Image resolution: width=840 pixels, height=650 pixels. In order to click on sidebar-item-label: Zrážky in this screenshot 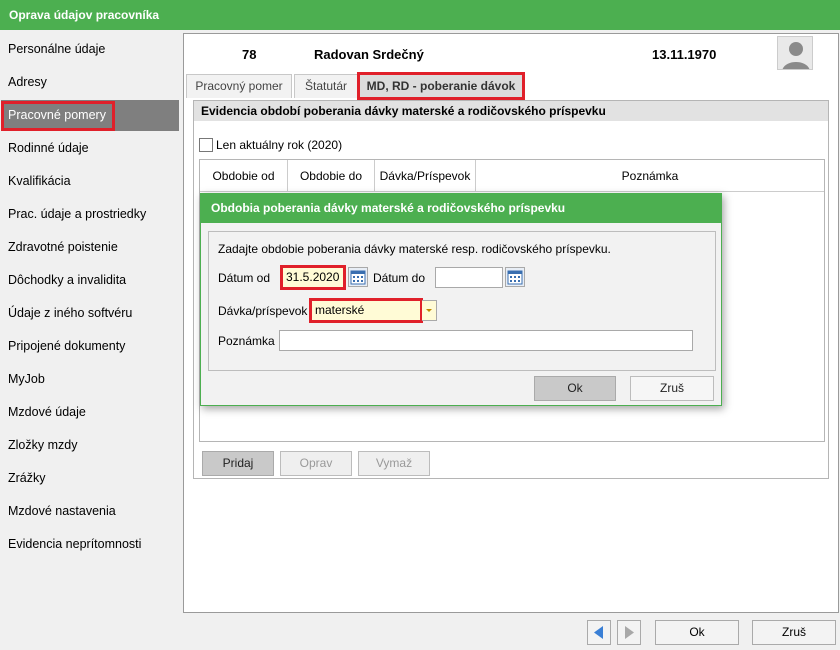, I will do `click(27, 478)`.